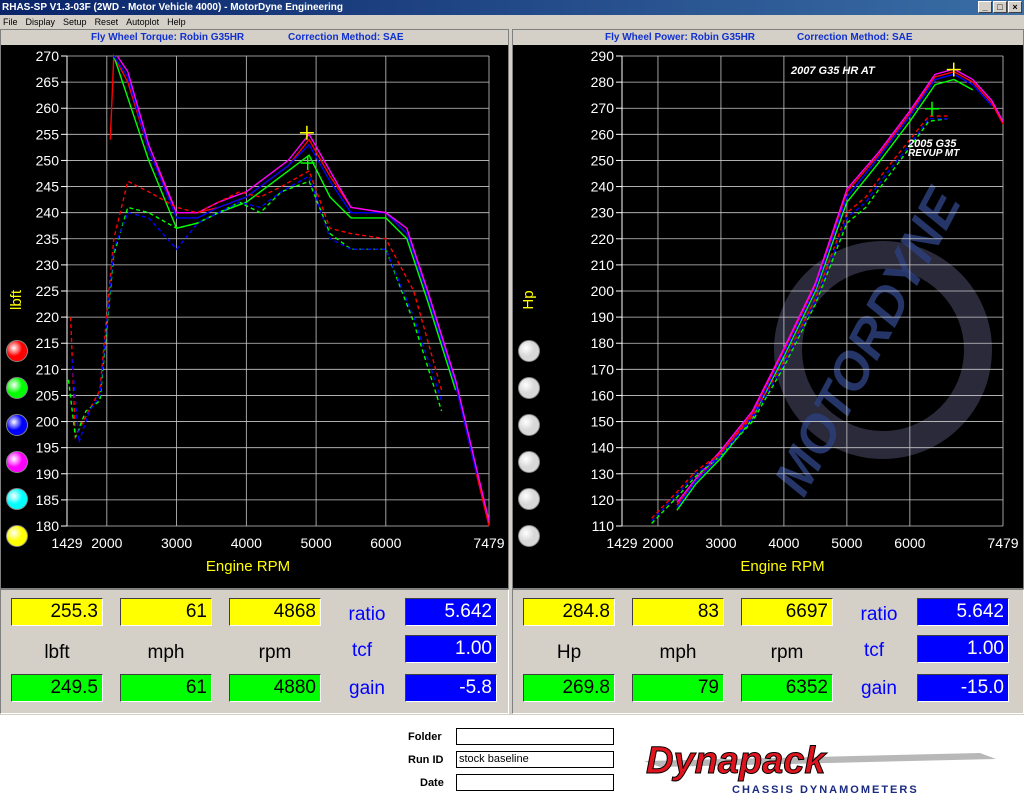 Image resolution: width=1024 pixels, height=797 pixels. I want to click on y-tick-label: 150, so click(603, 422).